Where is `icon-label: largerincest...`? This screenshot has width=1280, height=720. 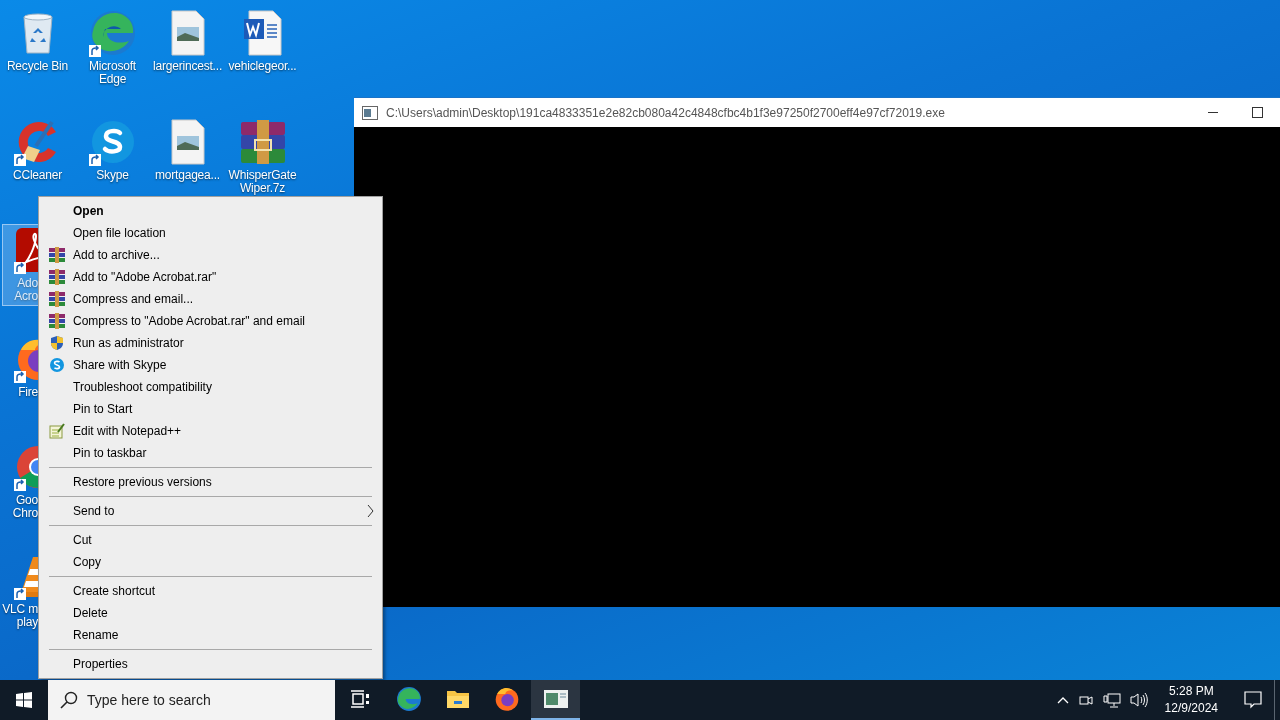
icon-label: largerincest... is located at coordinates (187, 66).